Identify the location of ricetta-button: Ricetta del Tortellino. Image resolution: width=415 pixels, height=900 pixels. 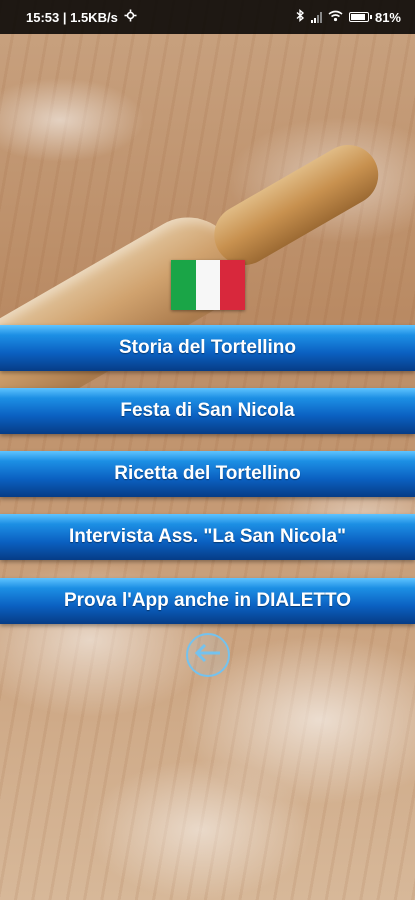
(207, 474).